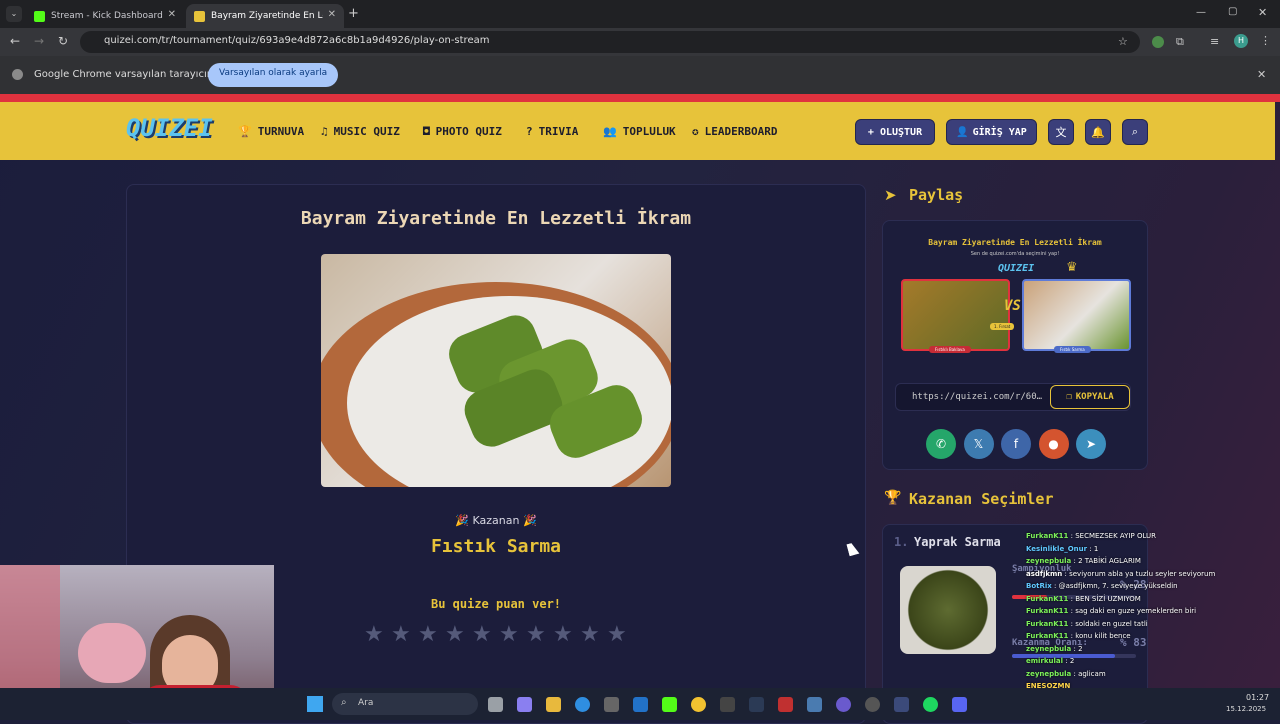 The image size is (1280, 724). Describe the element at coordinates (1123, 41) in the screenshot. I see `bookmark-star-icon: ☆` at that location.